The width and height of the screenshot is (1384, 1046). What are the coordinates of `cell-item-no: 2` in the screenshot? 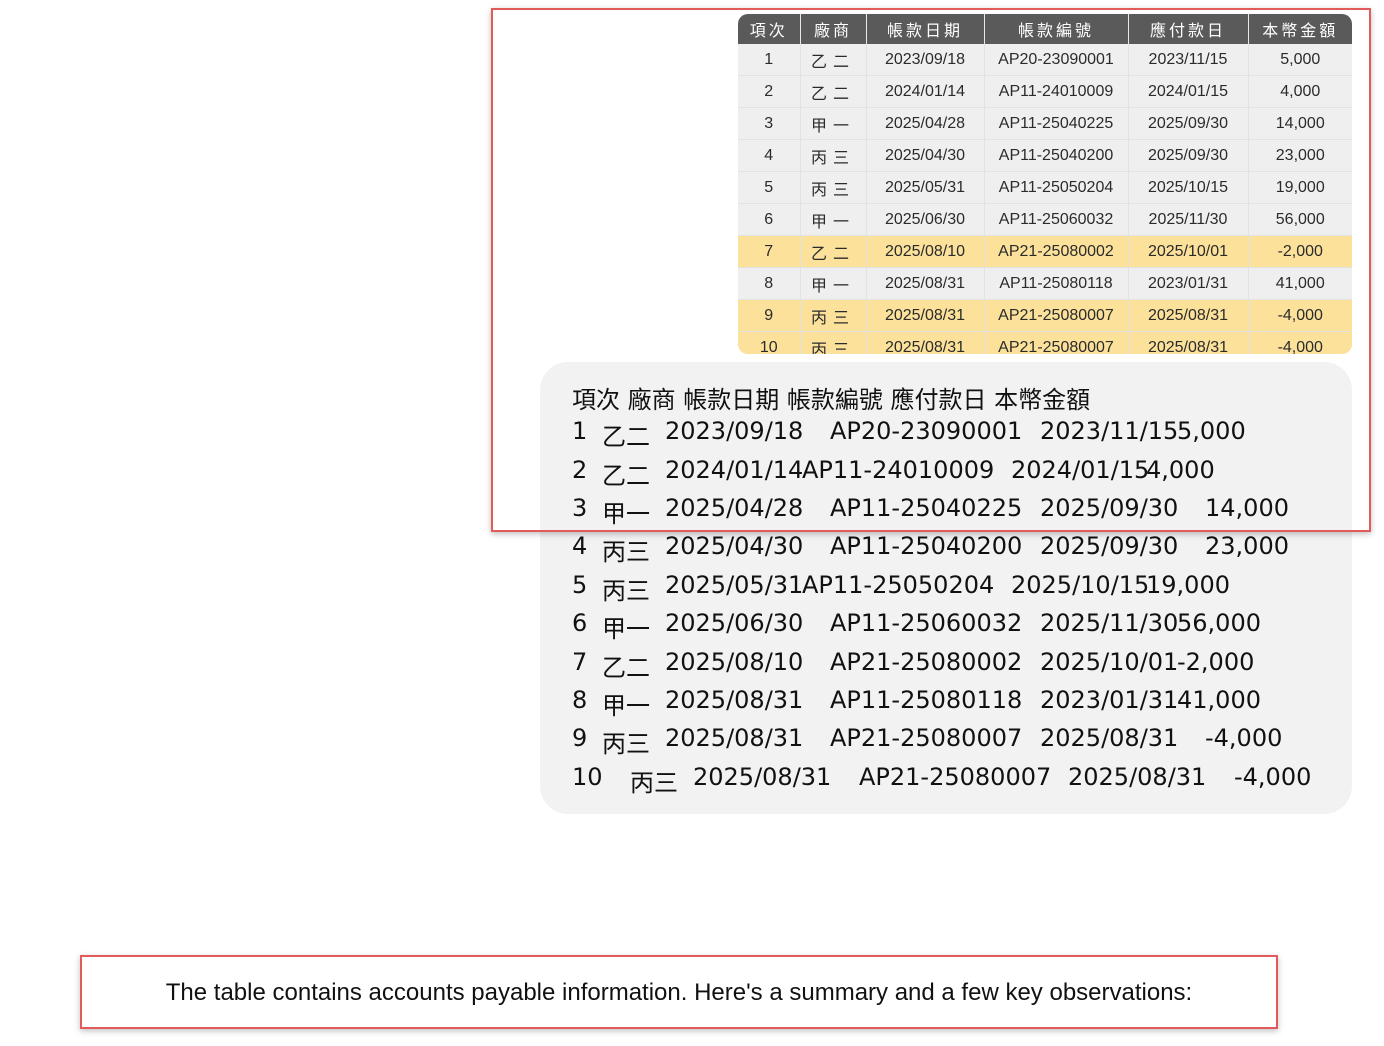 It's located at (769, 91).